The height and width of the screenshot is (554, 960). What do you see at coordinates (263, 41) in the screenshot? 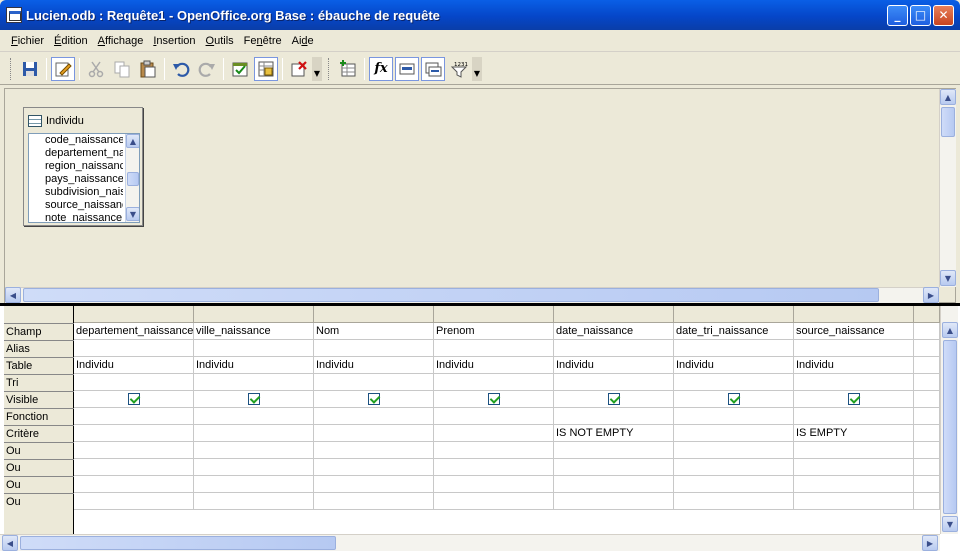
I see `menu-item-5: Fenêtre` at bounding box center [263, 41].